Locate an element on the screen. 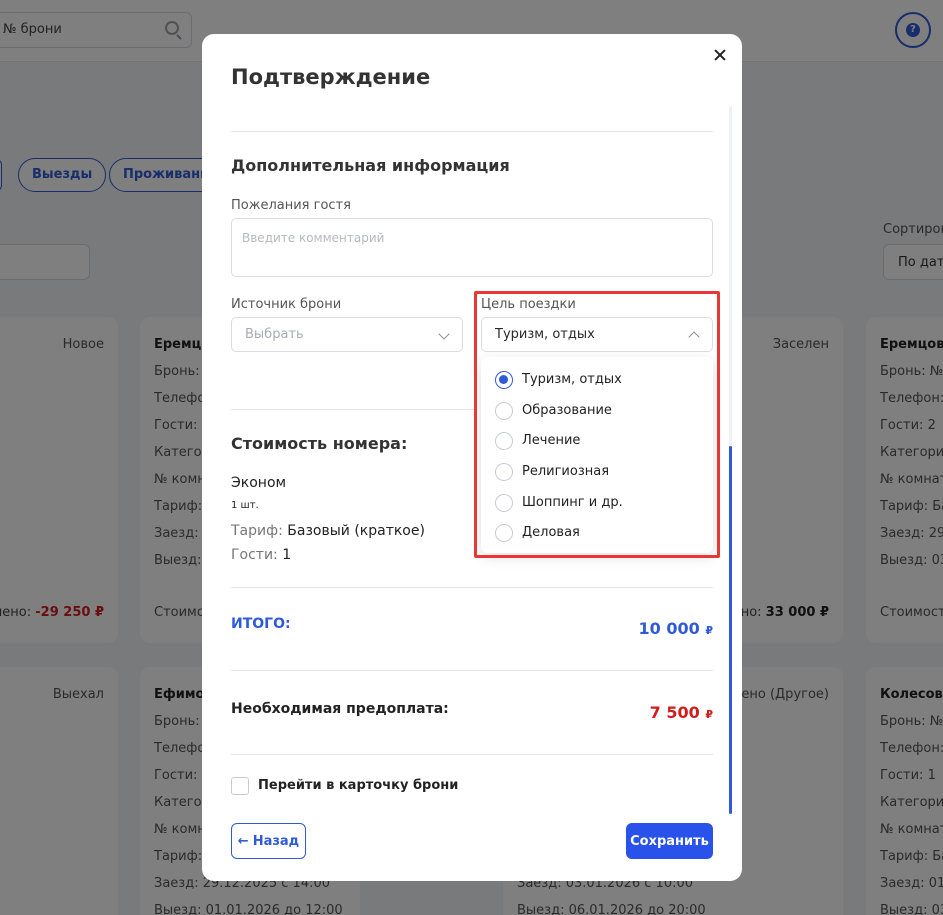 This screenshot has height=915, width=943. prepayment-amount: 7 500 ₽ is located at coordinates (681, 712).